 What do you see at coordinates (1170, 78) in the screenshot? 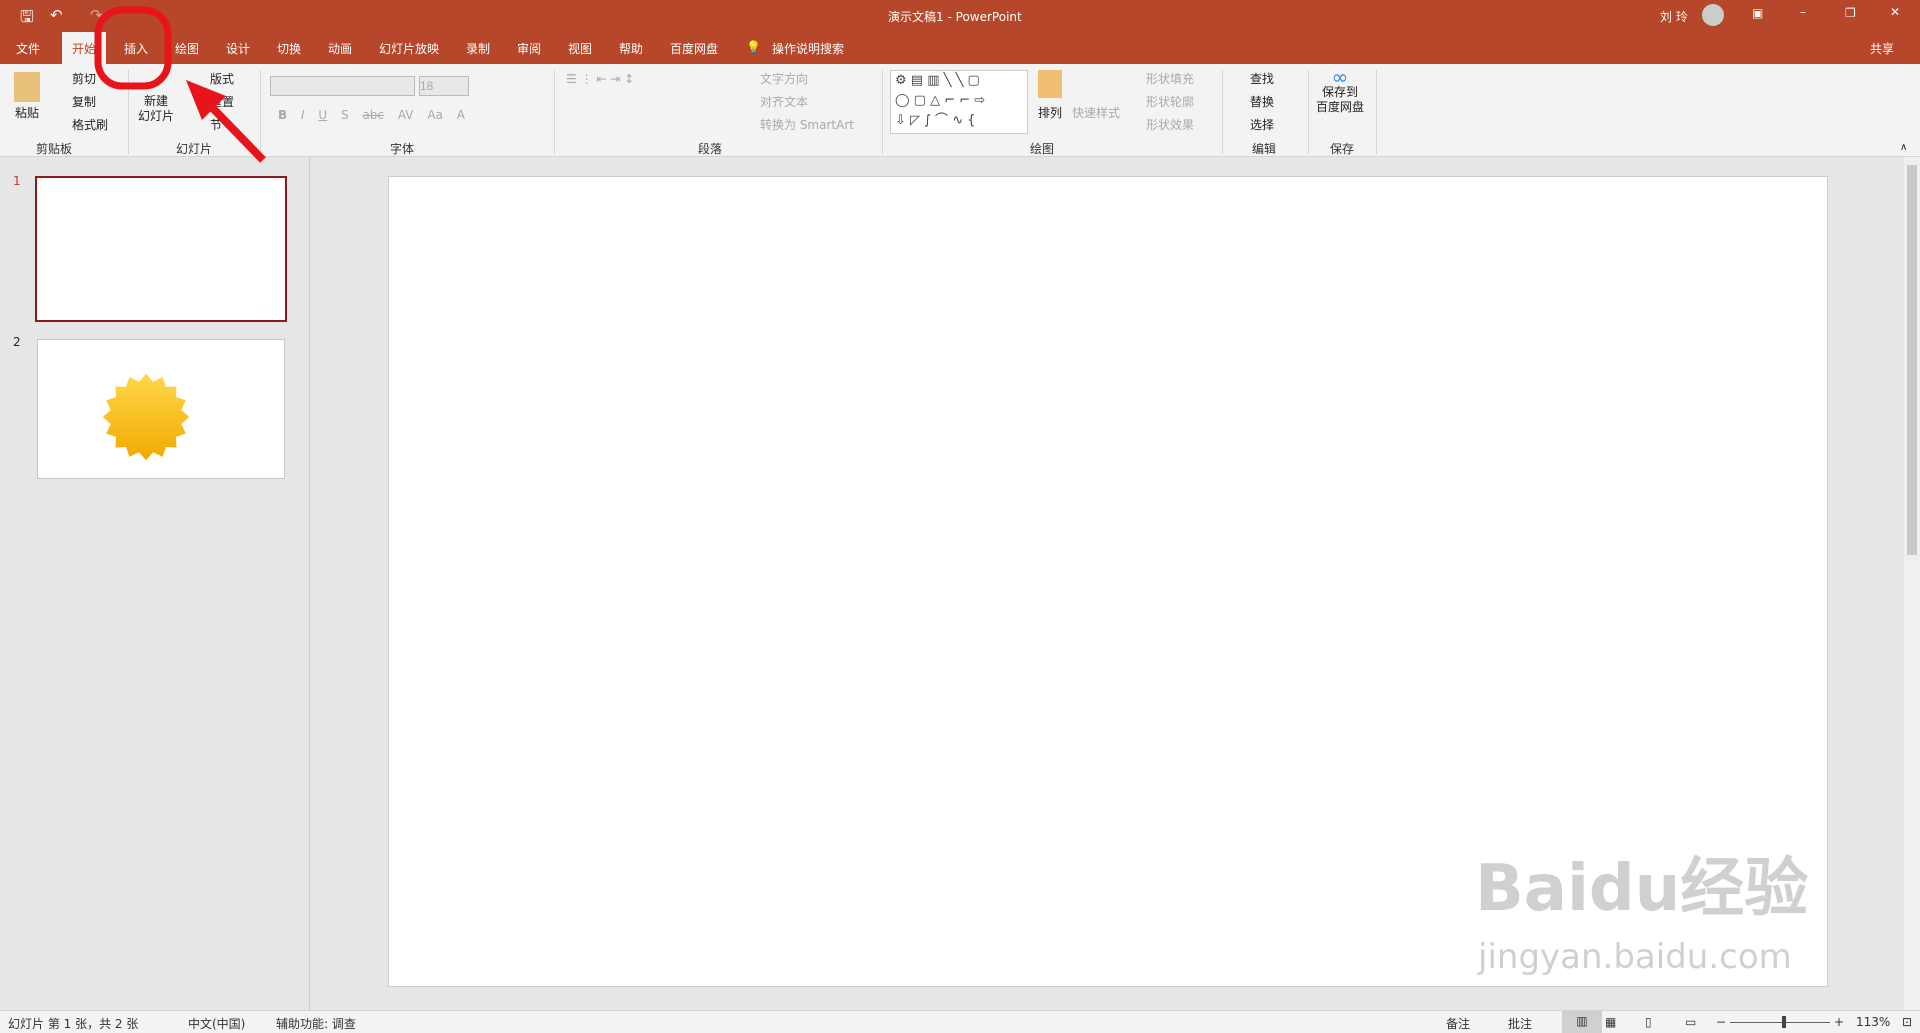
I see `shape-fill-button: 形状填充` at bounding box center [1170, 78].